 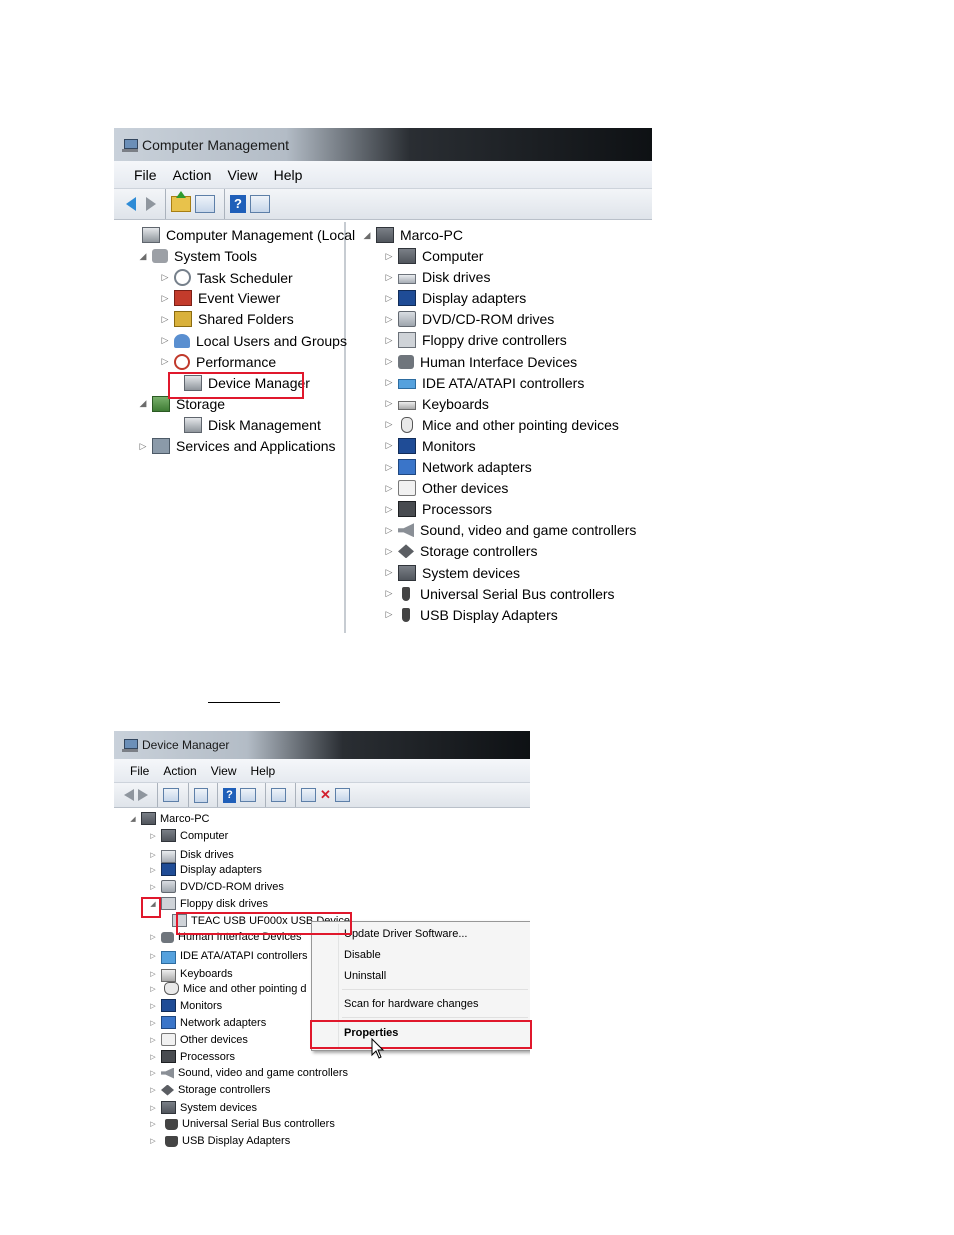 What do you see at coordinates (345, 427) in the screenshot?
I see `pane-divider` at bounding box center [345, 427].